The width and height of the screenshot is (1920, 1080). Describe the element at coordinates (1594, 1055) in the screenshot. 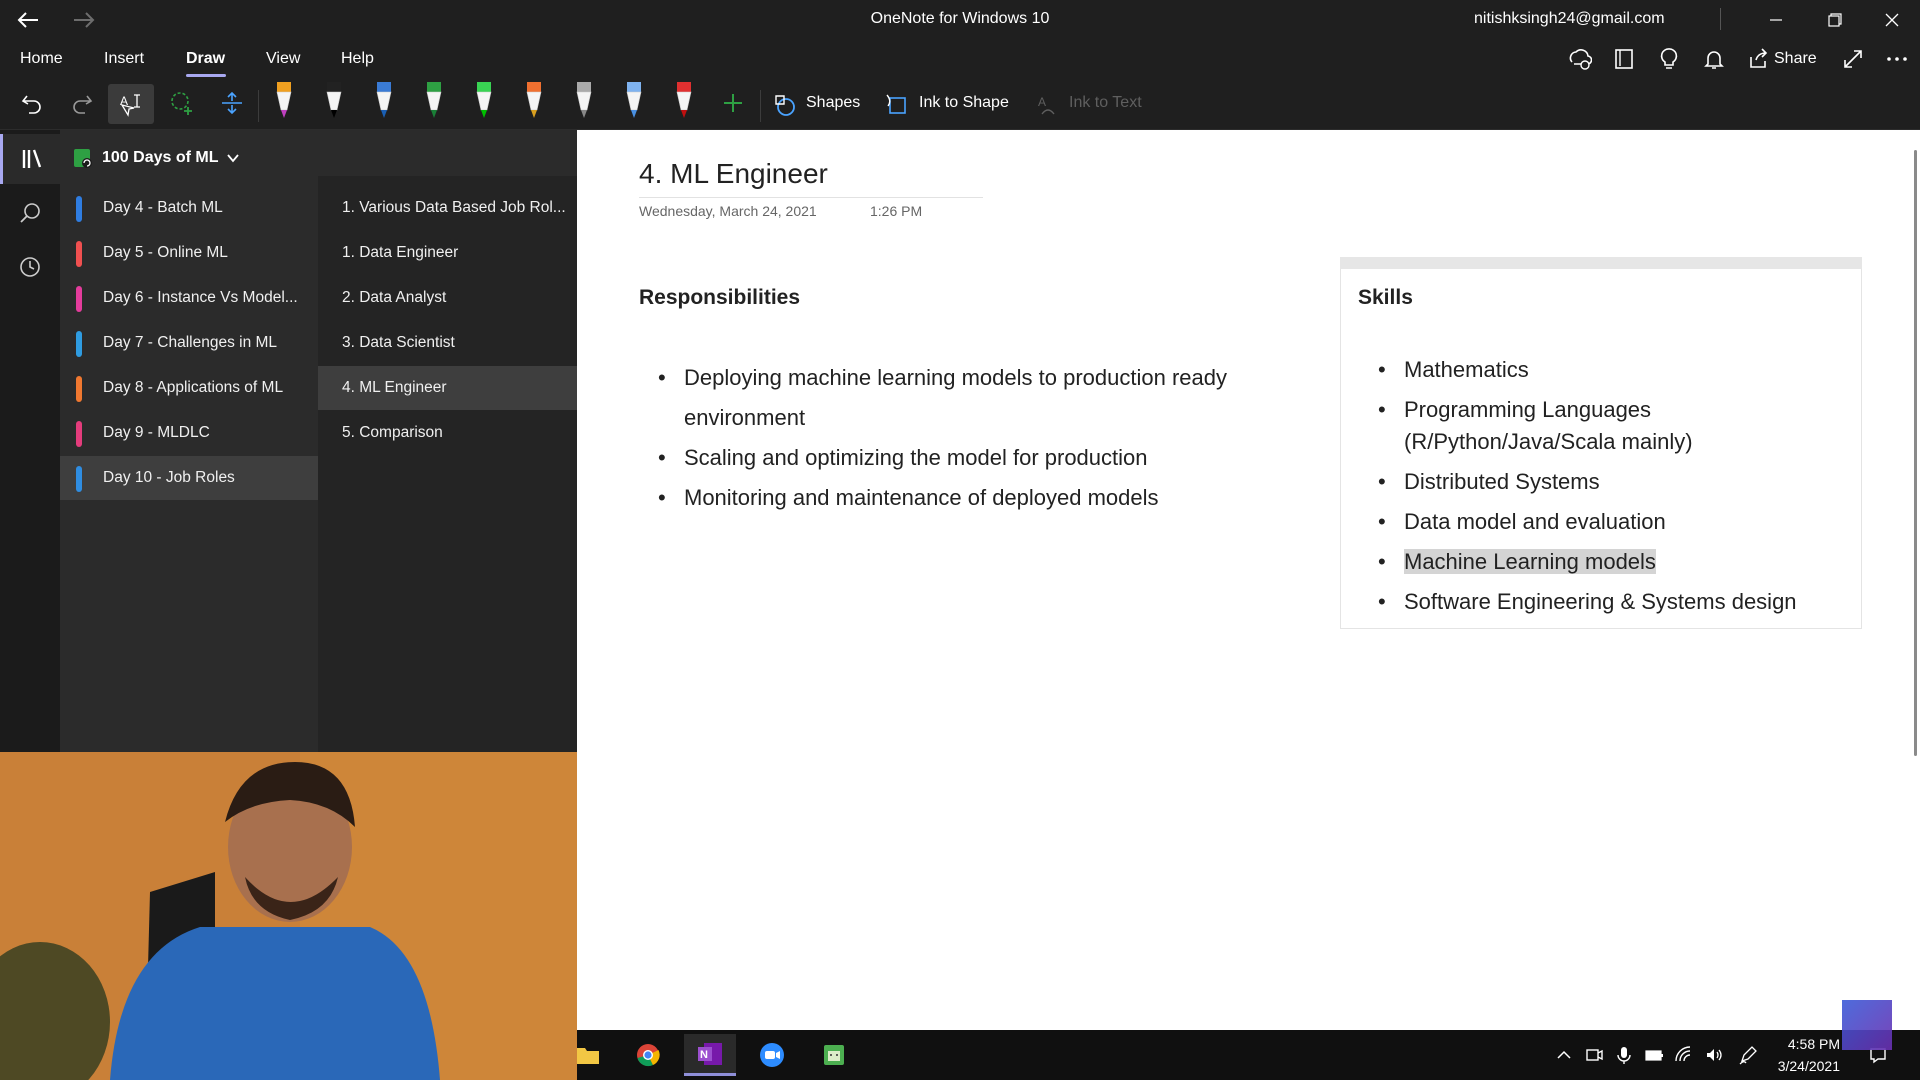

I see `meet-now-icon` at that location.